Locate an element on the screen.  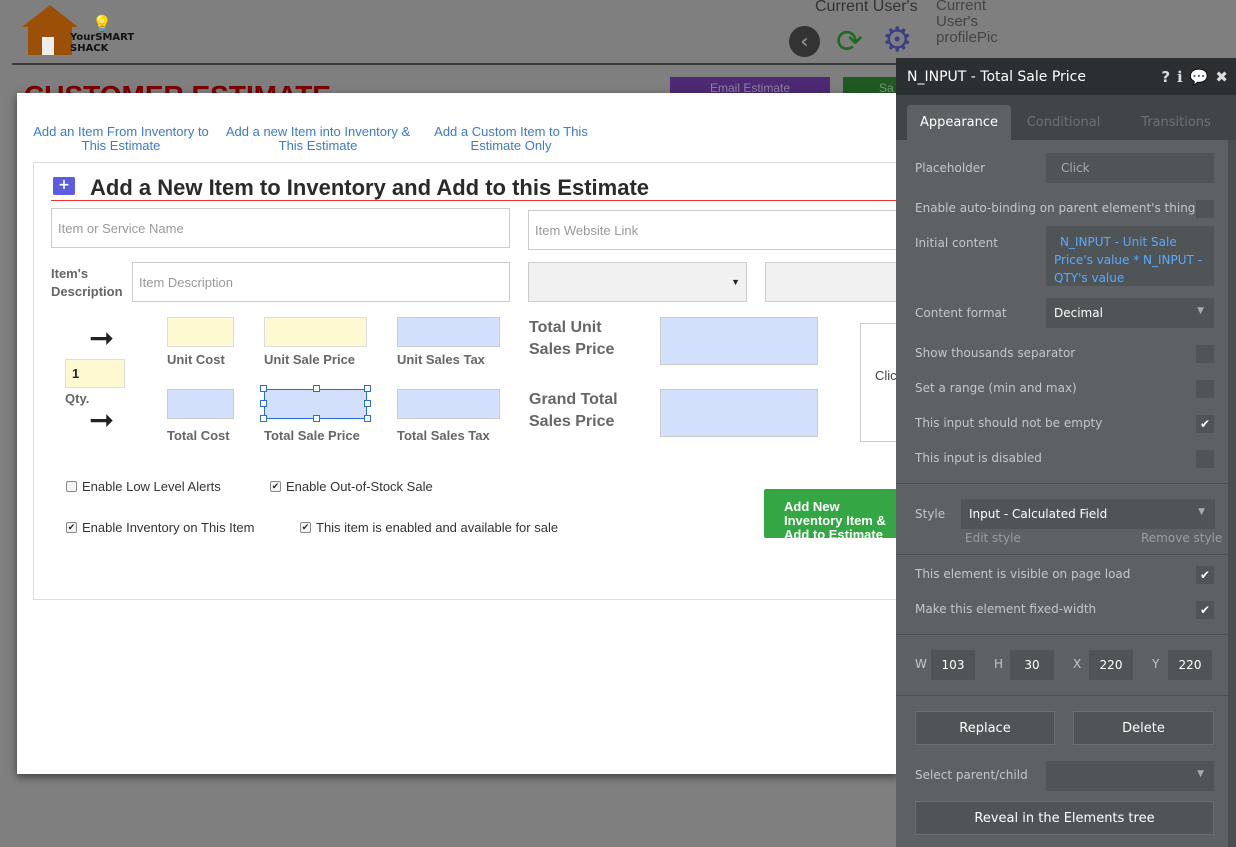
help-icon: ? is located at coordinates (1165, 77).